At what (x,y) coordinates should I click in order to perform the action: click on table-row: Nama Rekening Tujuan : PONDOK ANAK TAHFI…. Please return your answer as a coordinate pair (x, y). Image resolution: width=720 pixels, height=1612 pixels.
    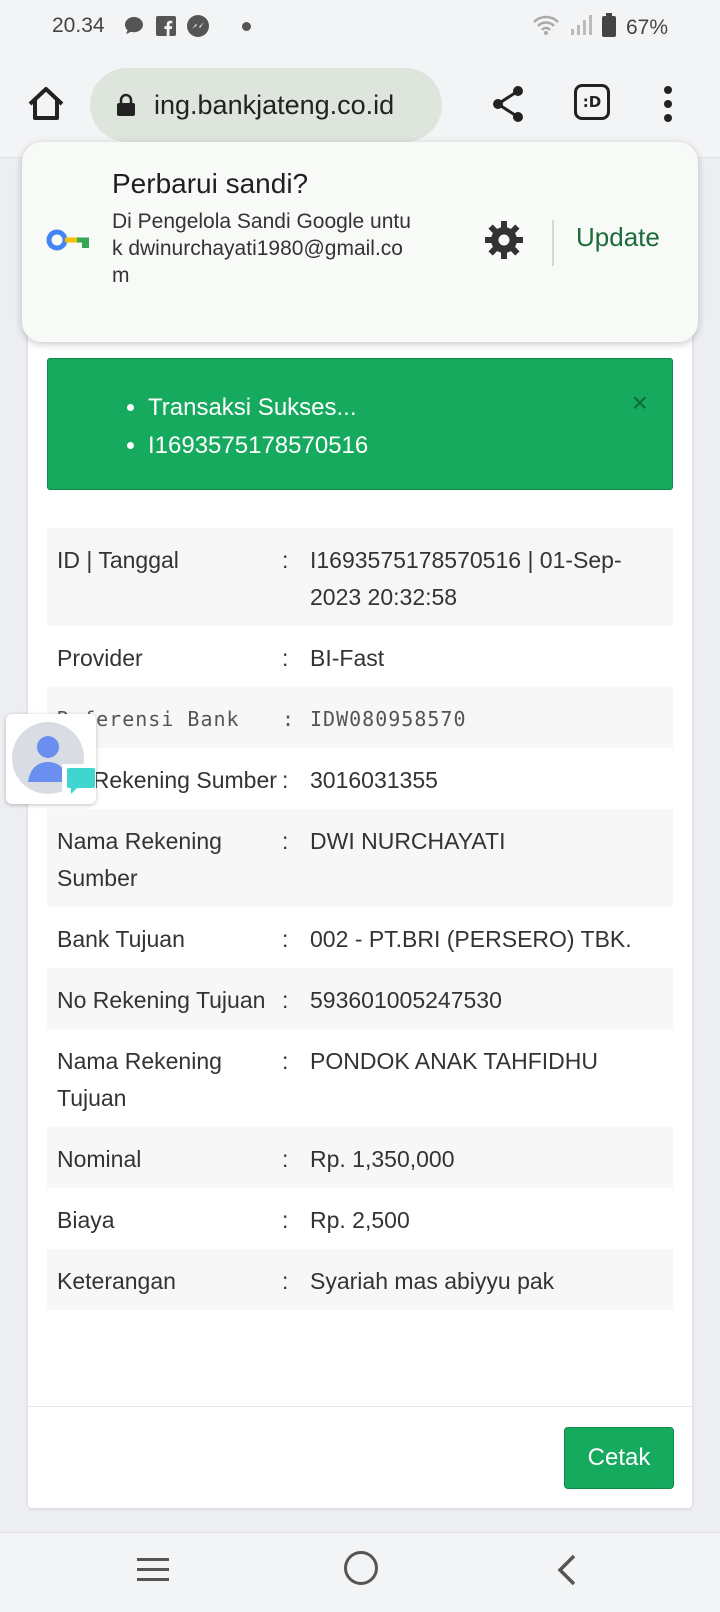
    Looking at the image, I should click on (360, 1078).